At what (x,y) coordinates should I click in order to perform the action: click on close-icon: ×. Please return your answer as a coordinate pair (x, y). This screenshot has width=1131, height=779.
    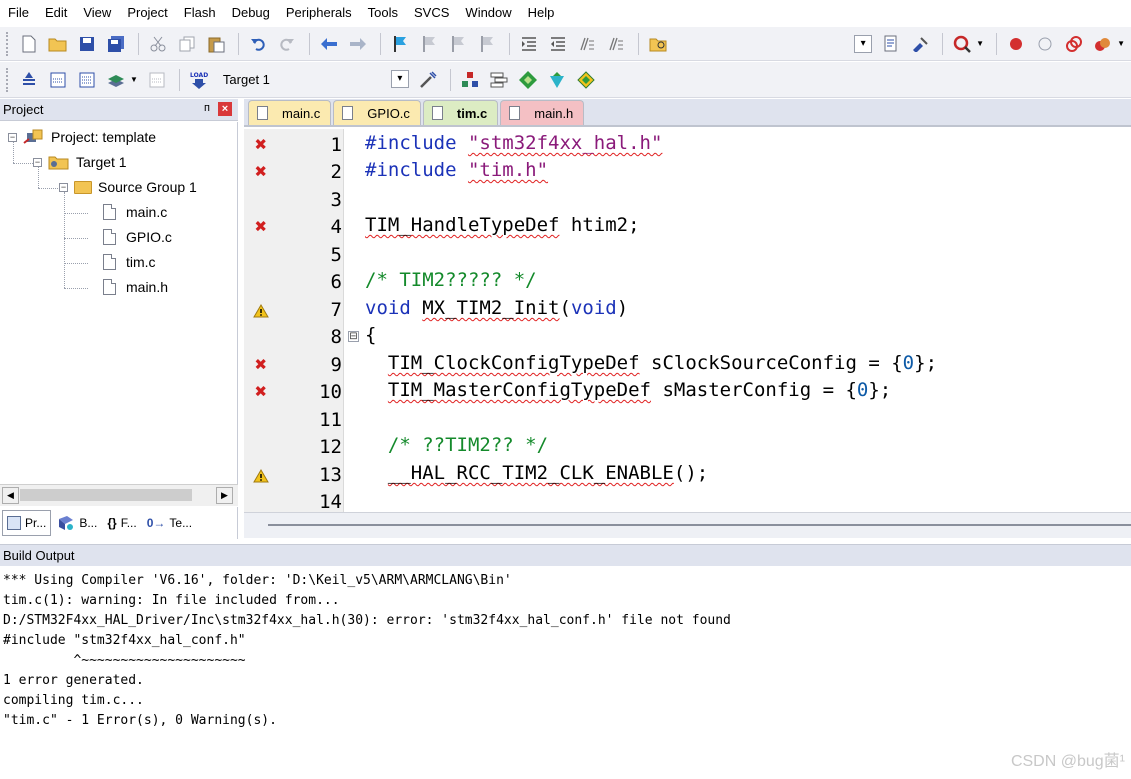
    Looking at the image, I should click on (225, 109).